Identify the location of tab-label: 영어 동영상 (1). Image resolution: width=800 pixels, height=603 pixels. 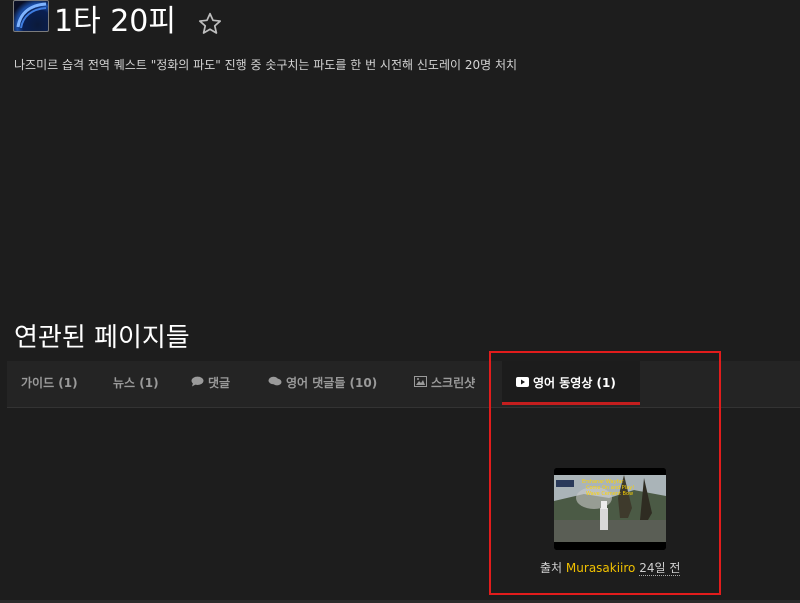
(574, 383).